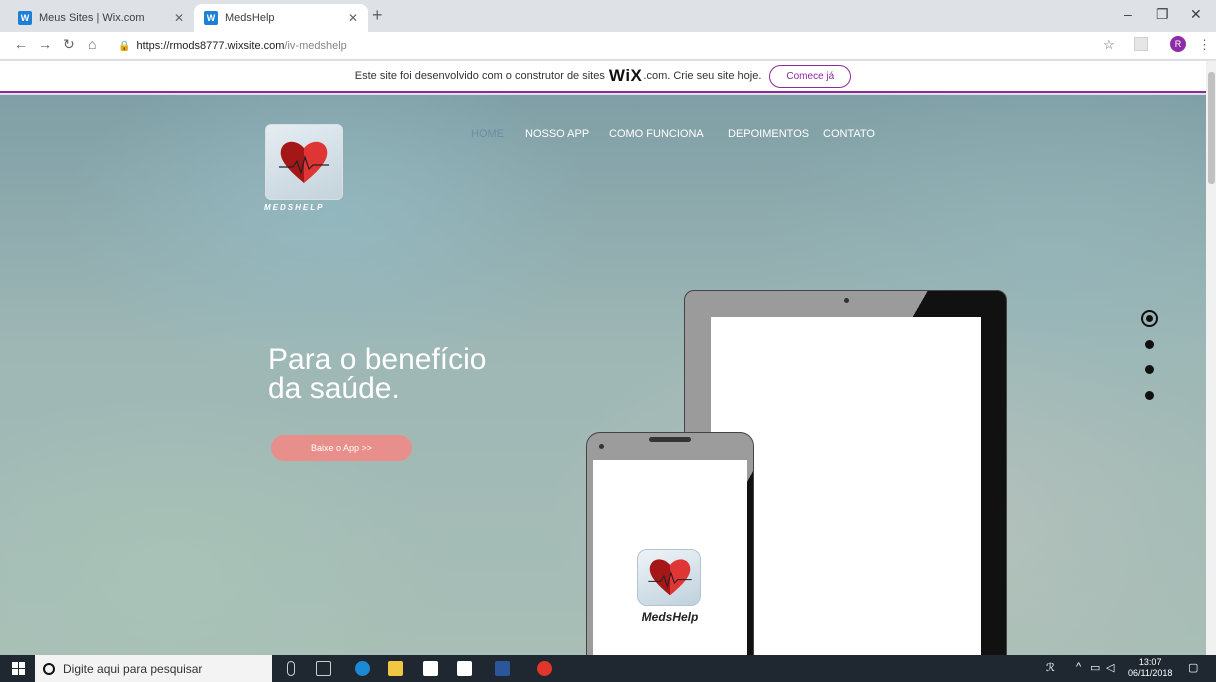 The width and height of the screenshot is (1216, 682). What do you see at coordinates (502, 668) in the screenshot?
I see `word-icon` at bounding box center [502, 668].